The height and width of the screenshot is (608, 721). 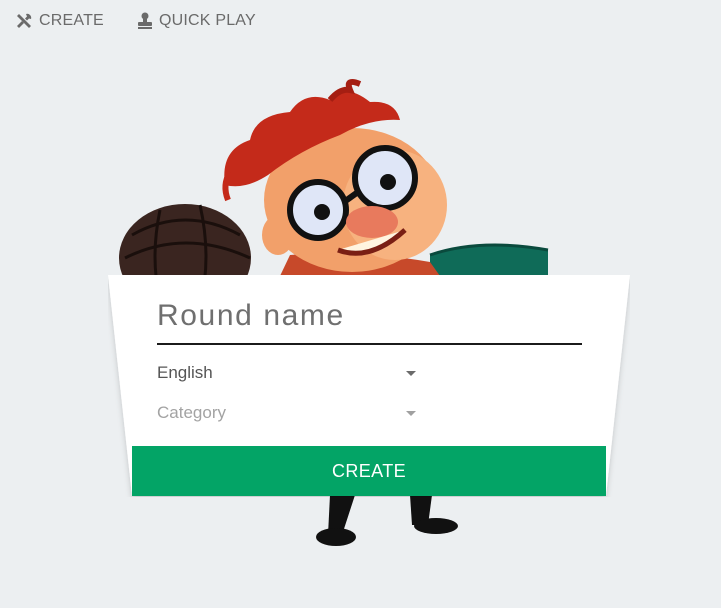 What do you see at coordinates (24, 21) in the screenshot?
I see `tools-icon` at bounding box center [24, 21].